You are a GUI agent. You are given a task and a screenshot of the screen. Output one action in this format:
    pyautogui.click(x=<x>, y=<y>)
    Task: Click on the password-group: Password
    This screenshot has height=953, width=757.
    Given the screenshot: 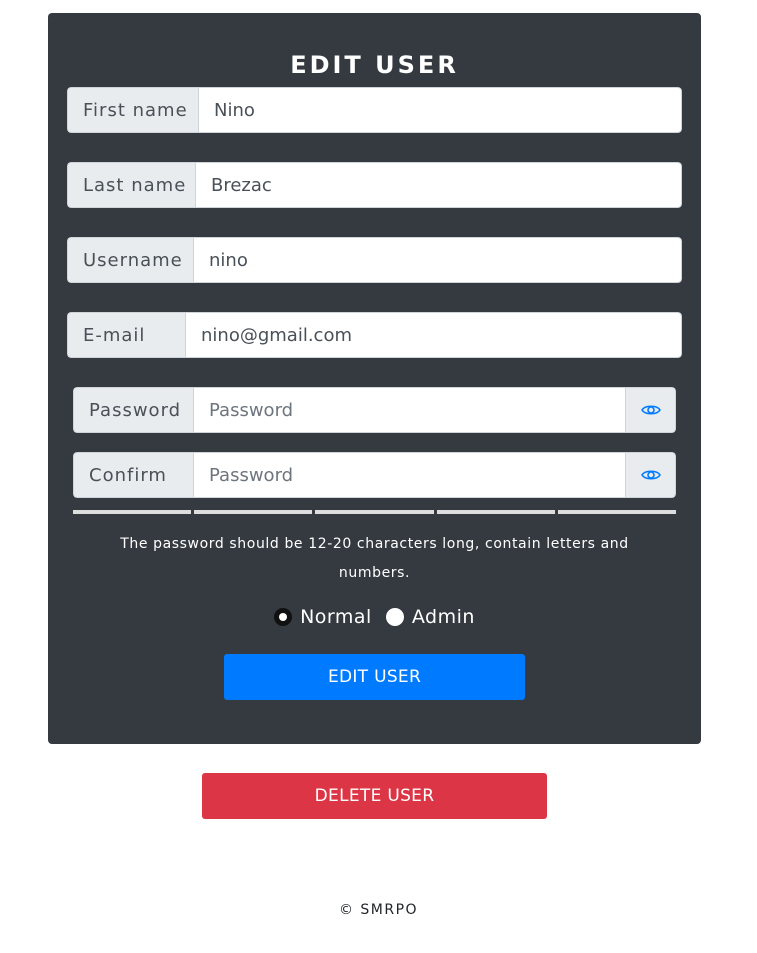 What is the action you would take?
    pyautogui.click(x=374, y=410)
    